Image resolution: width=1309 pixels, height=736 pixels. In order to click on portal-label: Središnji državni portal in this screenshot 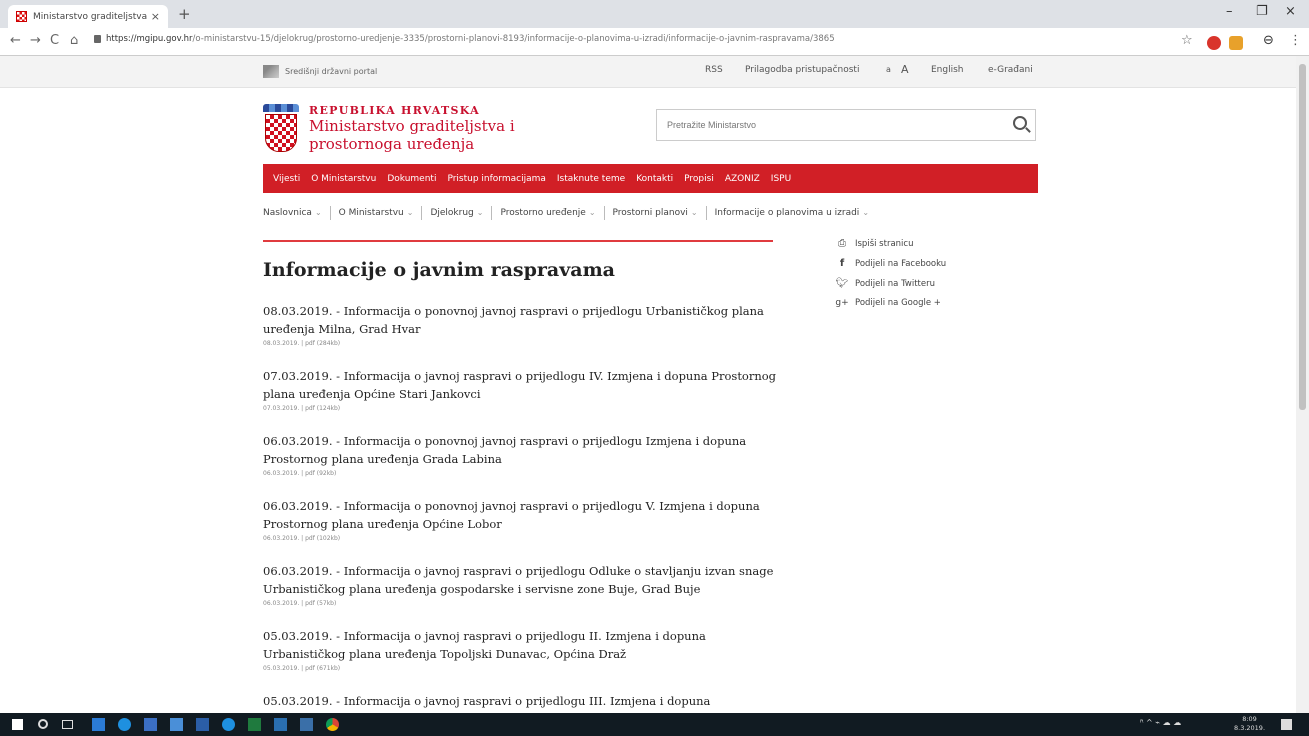, I will do `click(331, 71)`.